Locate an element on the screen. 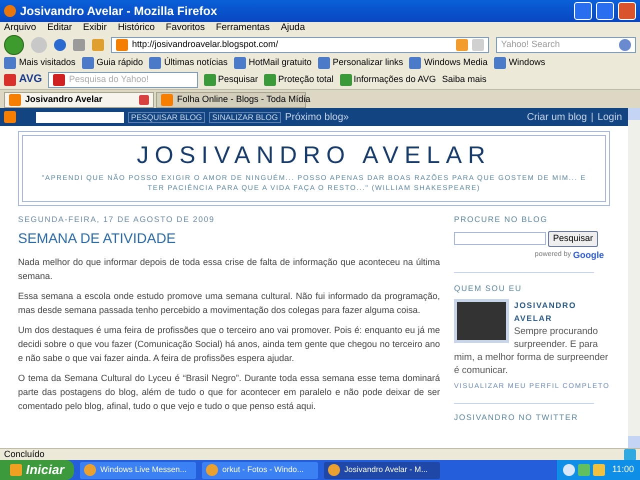 The height and width of the screenshot is (480, 640). close-button is located at coordinates (627, 11).